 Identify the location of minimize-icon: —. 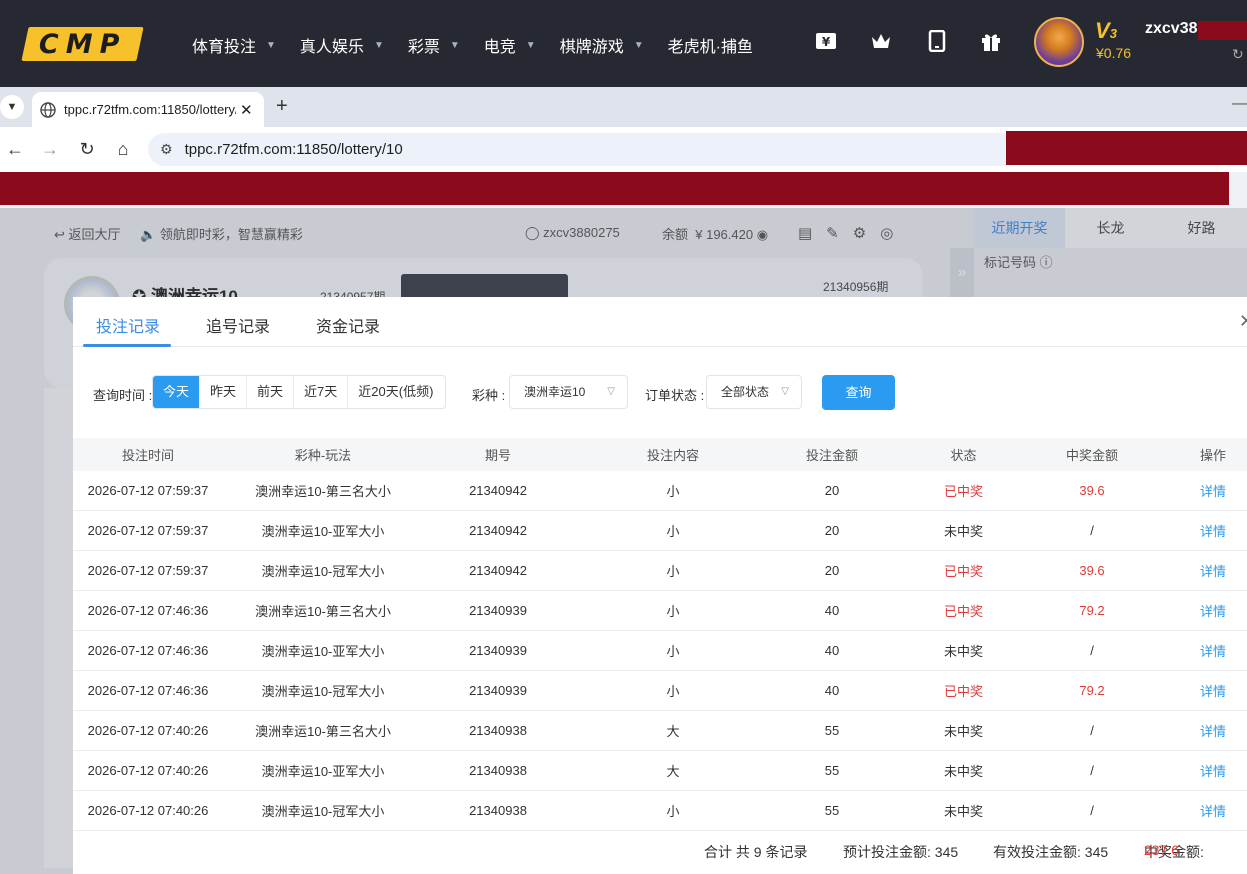
(1239, 104).